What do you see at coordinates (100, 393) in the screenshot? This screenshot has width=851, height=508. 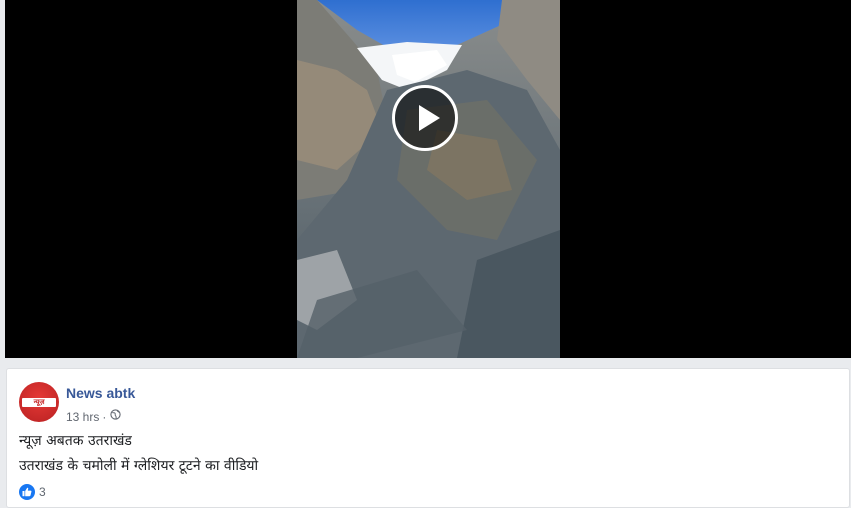 I see `page-name-link: News abtk` at bounding box center [100, 393].